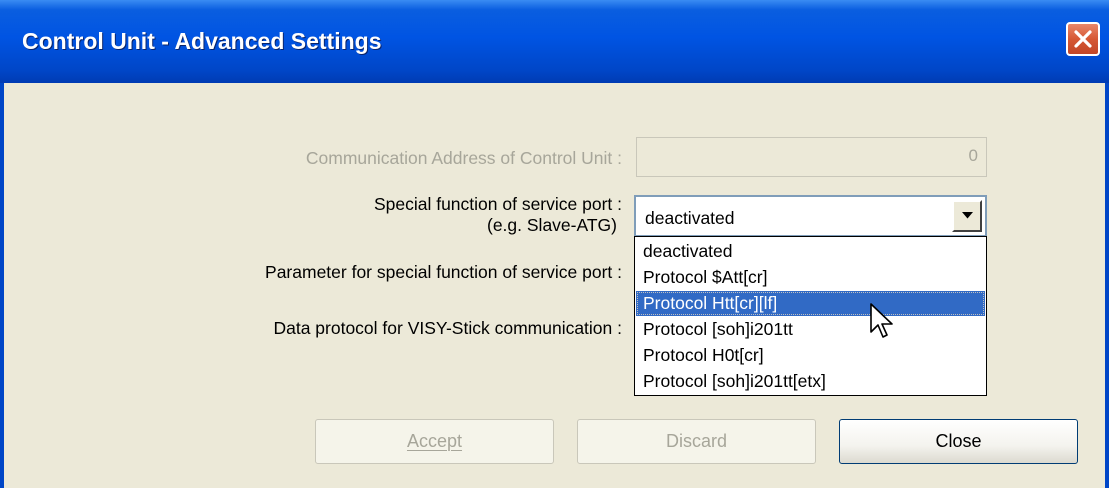  I want to click on comm-address-label: Communication Address of Control Unit :, so click(463, 158).